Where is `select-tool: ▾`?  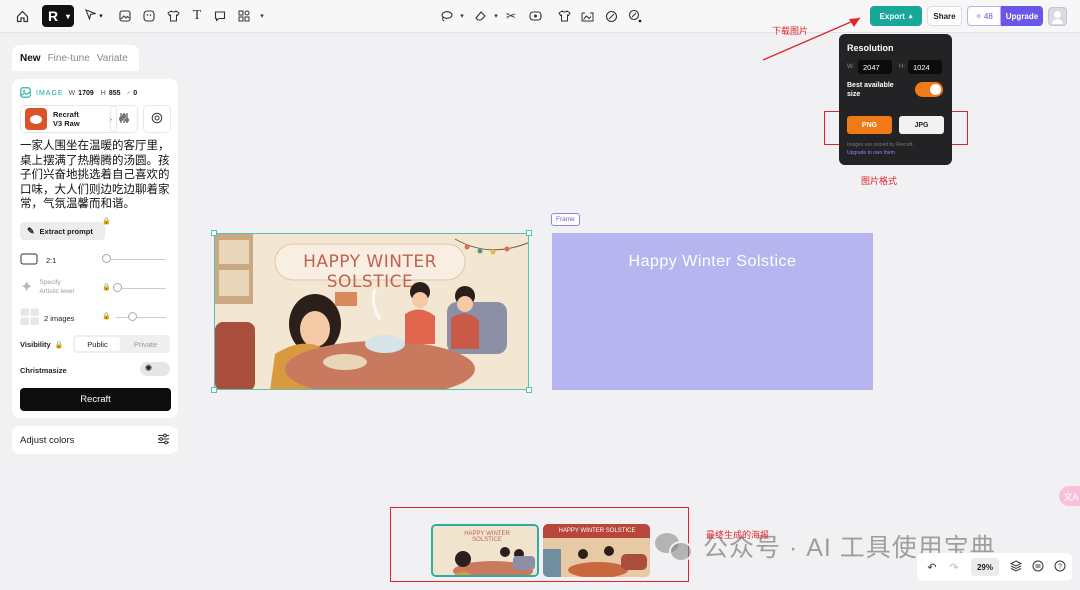 select-tool: ▾ is located at coordinates (94, 16).